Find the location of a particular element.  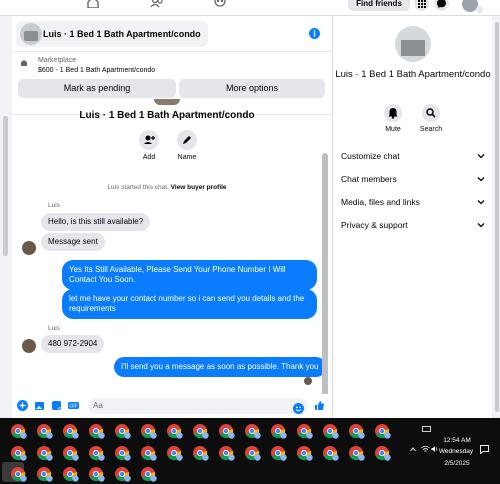

chat-avatar is located at coordinates (31, 34).